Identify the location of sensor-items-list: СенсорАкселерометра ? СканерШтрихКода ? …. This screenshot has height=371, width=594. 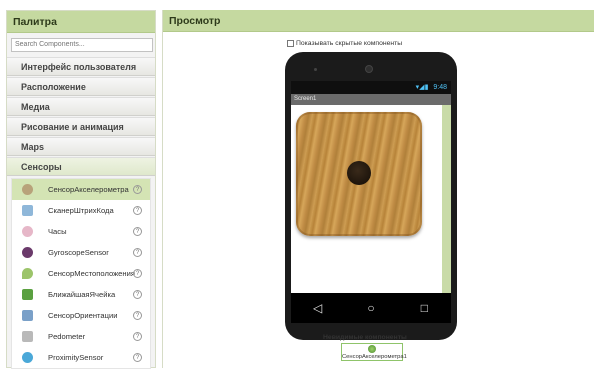
(81, 273).